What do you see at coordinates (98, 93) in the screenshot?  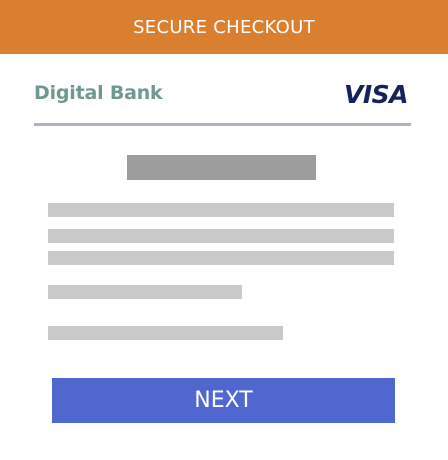 I see `bank-logo: Digital Bank` at bounding box center [98, 93].